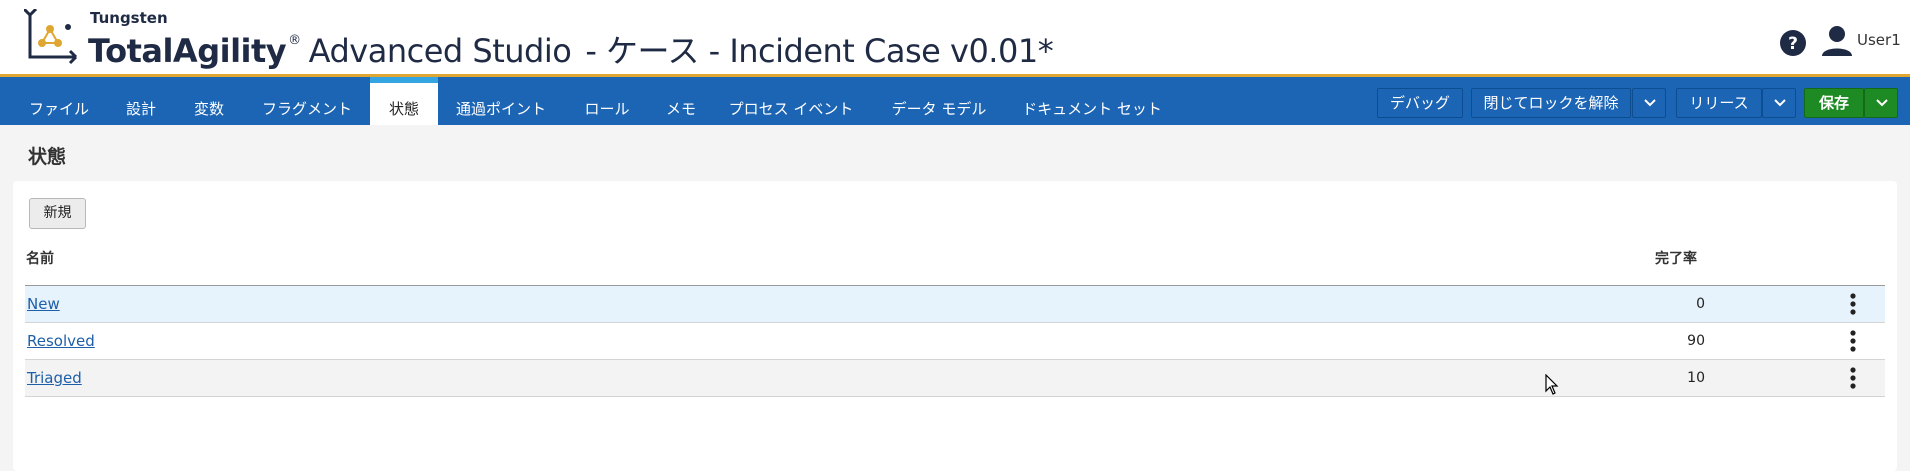 The width and height of the screenshot is (1910, 471). What do you see at coordinates (1676, 258) in the screenshot?
I see `column-header-completion: 完了率` at bounding box center [1676, 258].